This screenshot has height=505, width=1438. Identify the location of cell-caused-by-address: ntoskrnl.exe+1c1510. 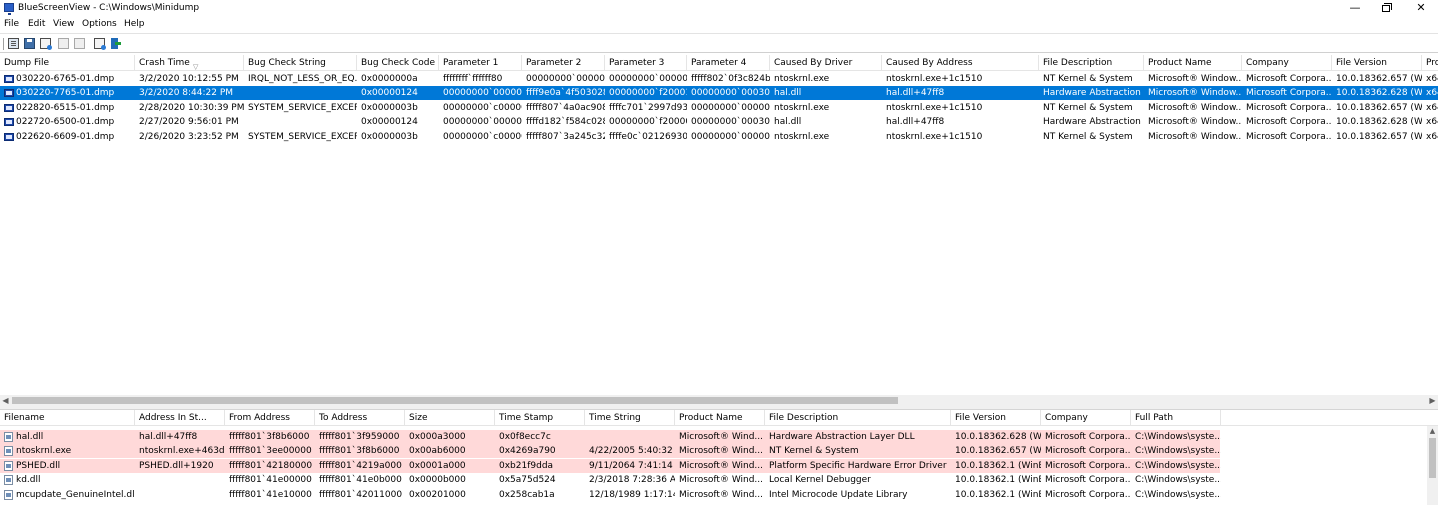
(934, 107).